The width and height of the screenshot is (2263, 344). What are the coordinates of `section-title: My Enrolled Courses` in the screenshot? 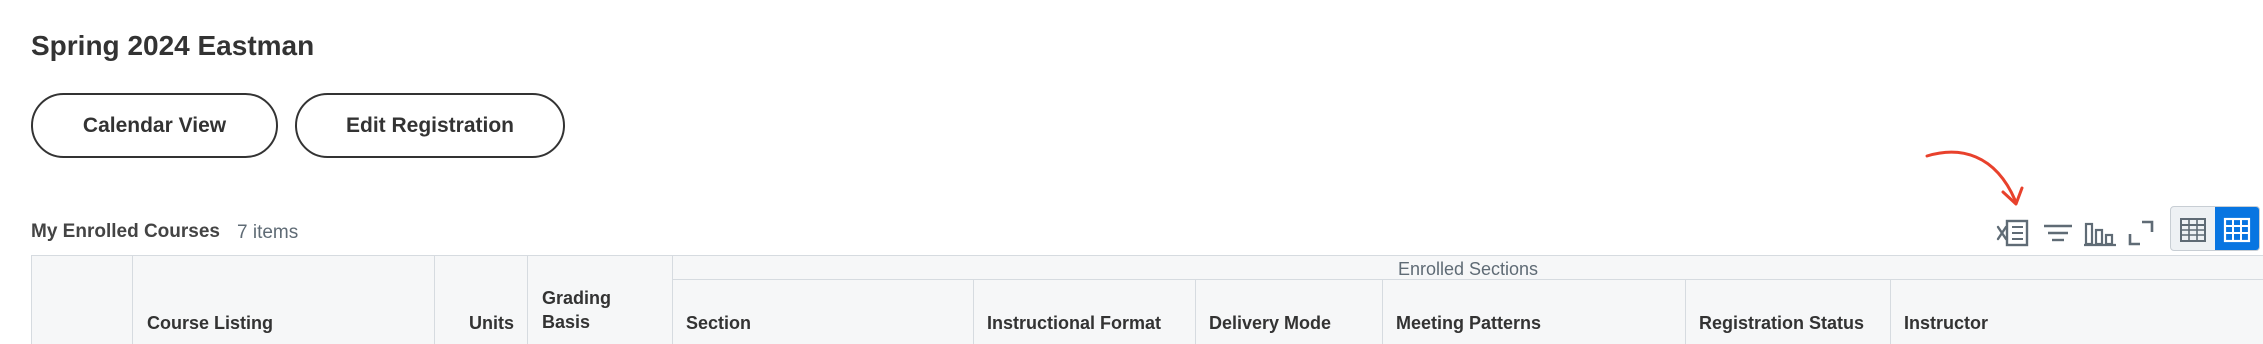 It's located at (125, 231).